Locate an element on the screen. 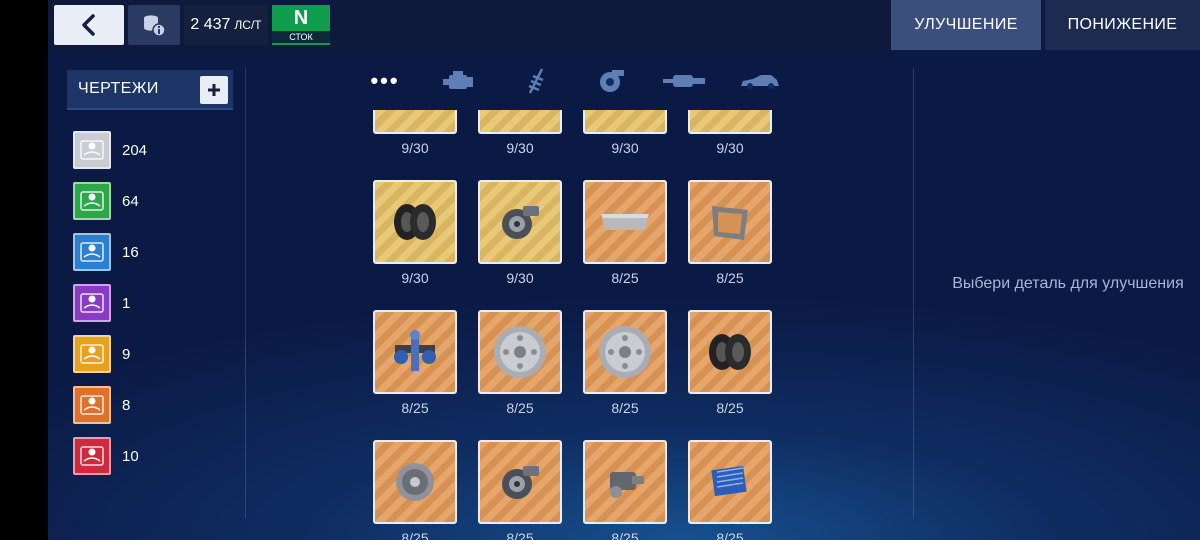 Image resolution: width=1200 pixels, height=540 pixels. category-suspension is located at coordinates (536, 81).